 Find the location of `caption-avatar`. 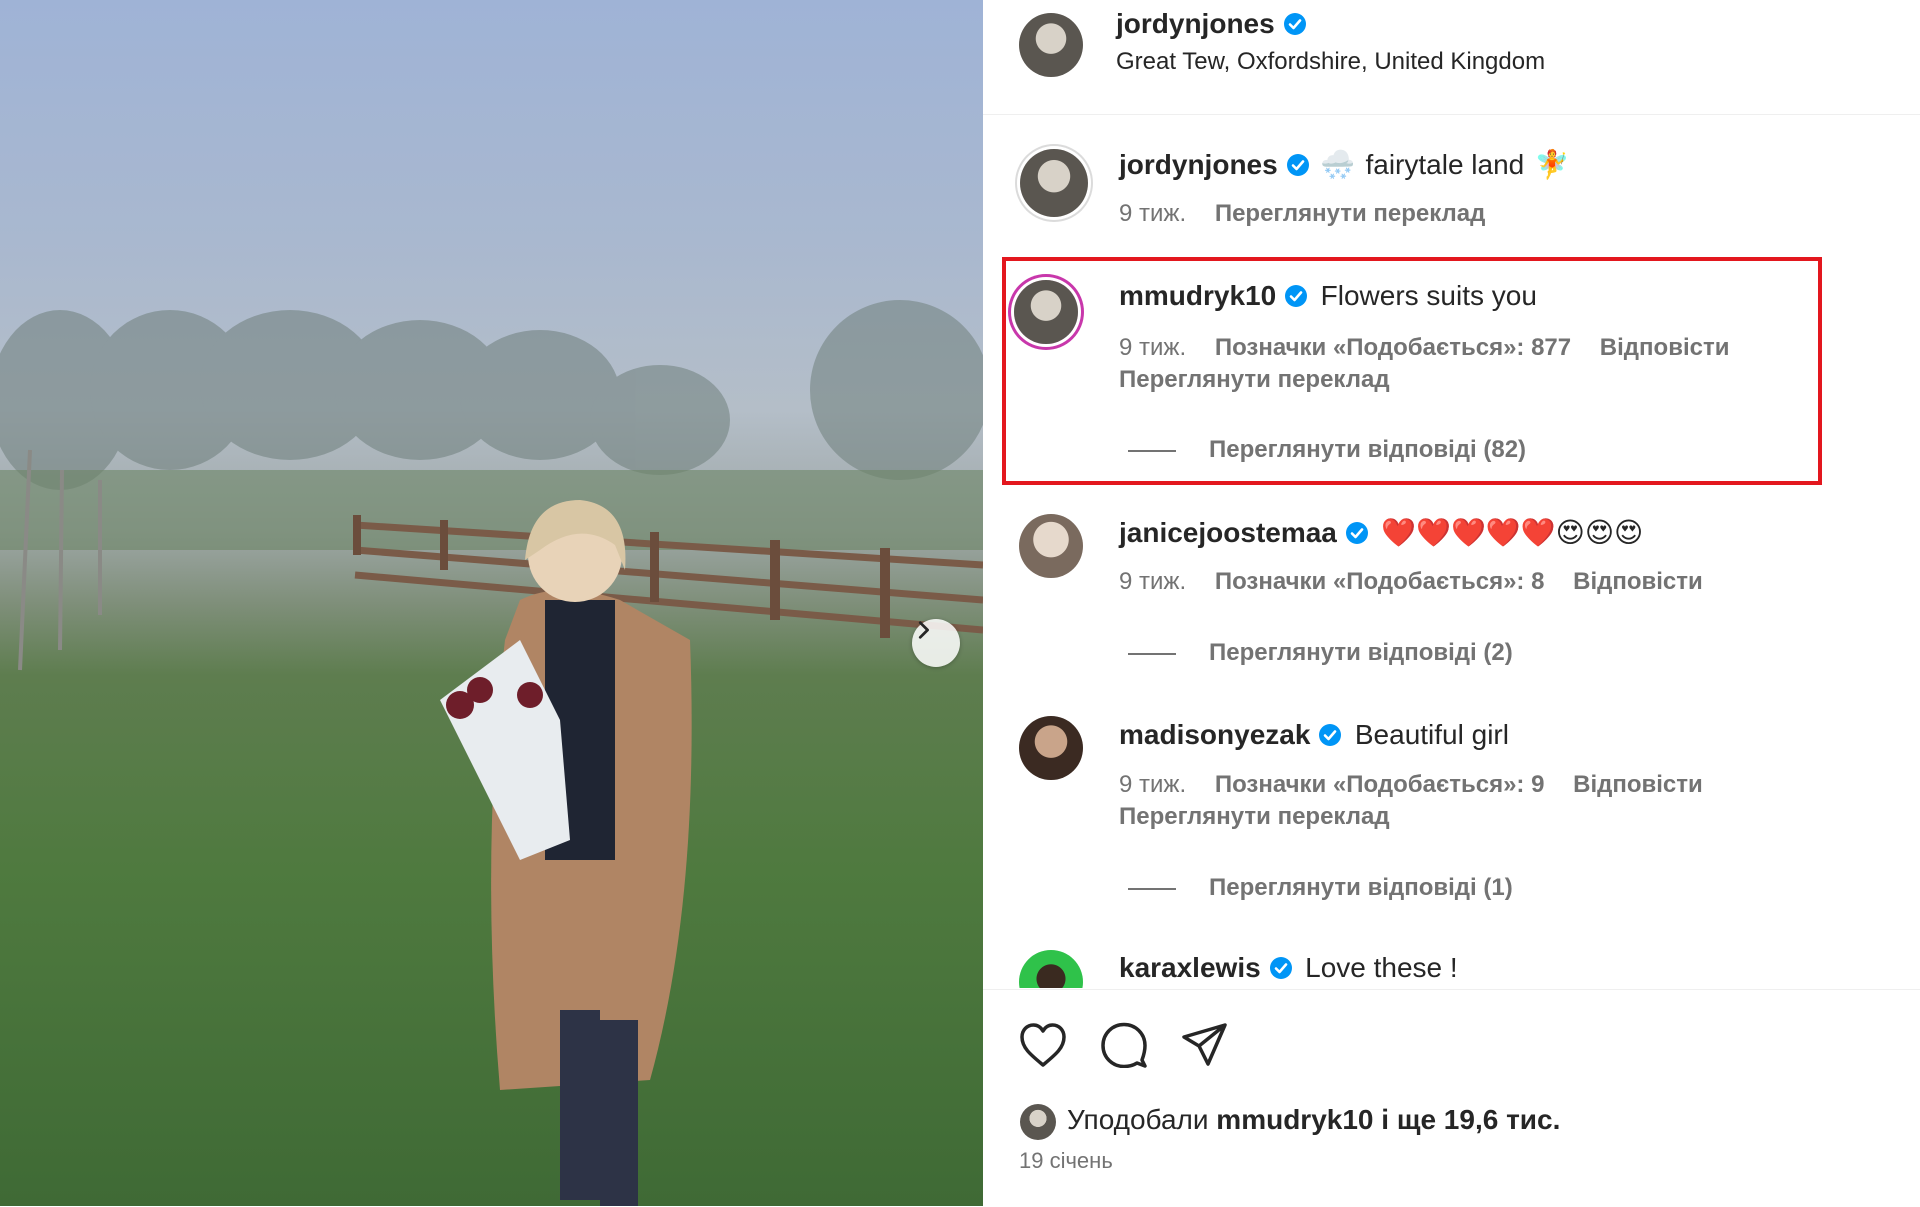

caption-avatar is located at coordinates (1054, 183).